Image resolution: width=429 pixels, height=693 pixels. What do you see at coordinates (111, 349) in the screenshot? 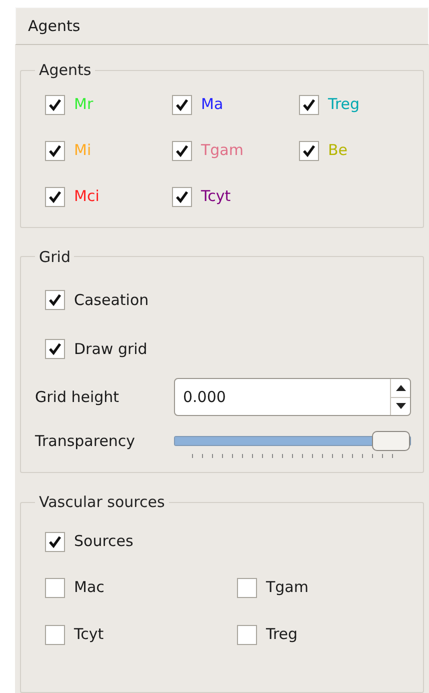
I see `checkbox-label: Draw grid` at bounding box center [111, 349].